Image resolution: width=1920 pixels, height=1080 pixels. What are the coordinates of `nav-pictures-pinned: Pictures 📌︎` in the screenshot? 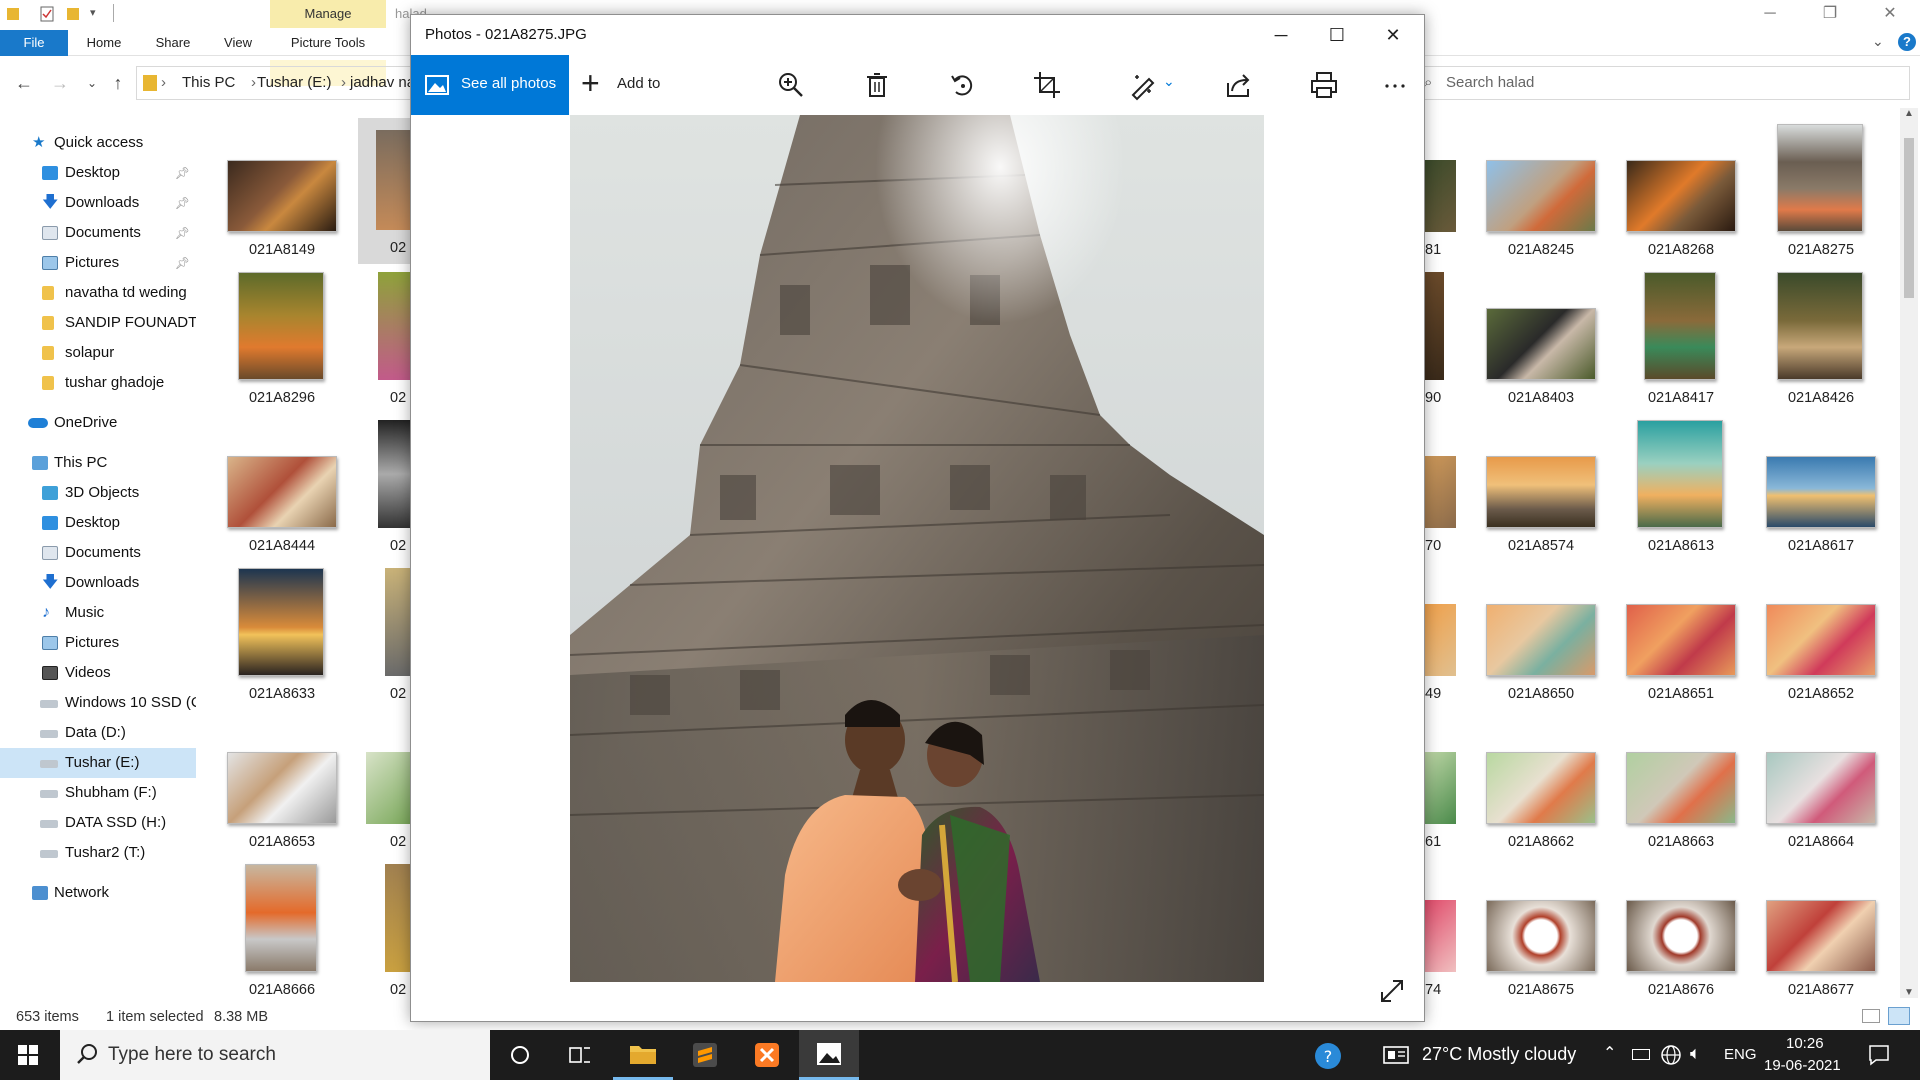 It's located at (98, 263).